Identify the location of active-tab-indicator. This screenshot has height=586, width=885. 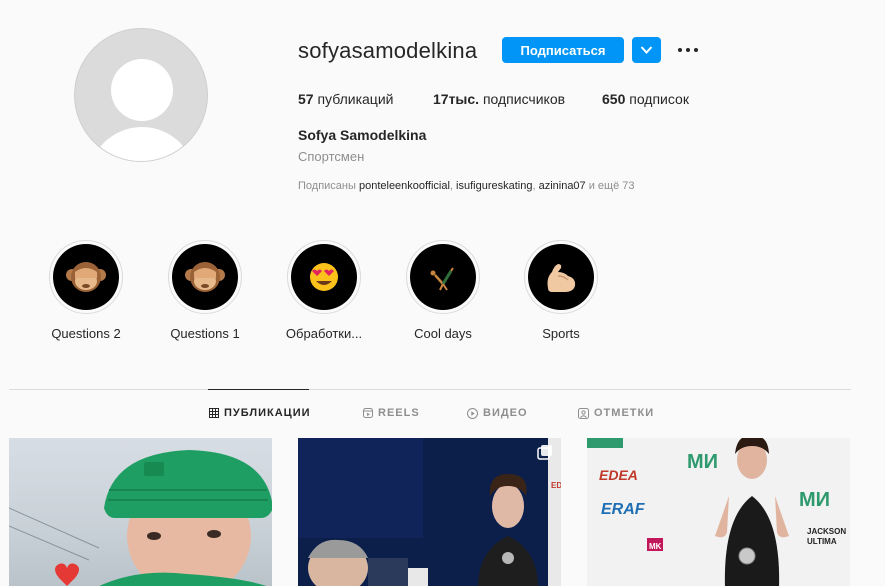
(258, 389).